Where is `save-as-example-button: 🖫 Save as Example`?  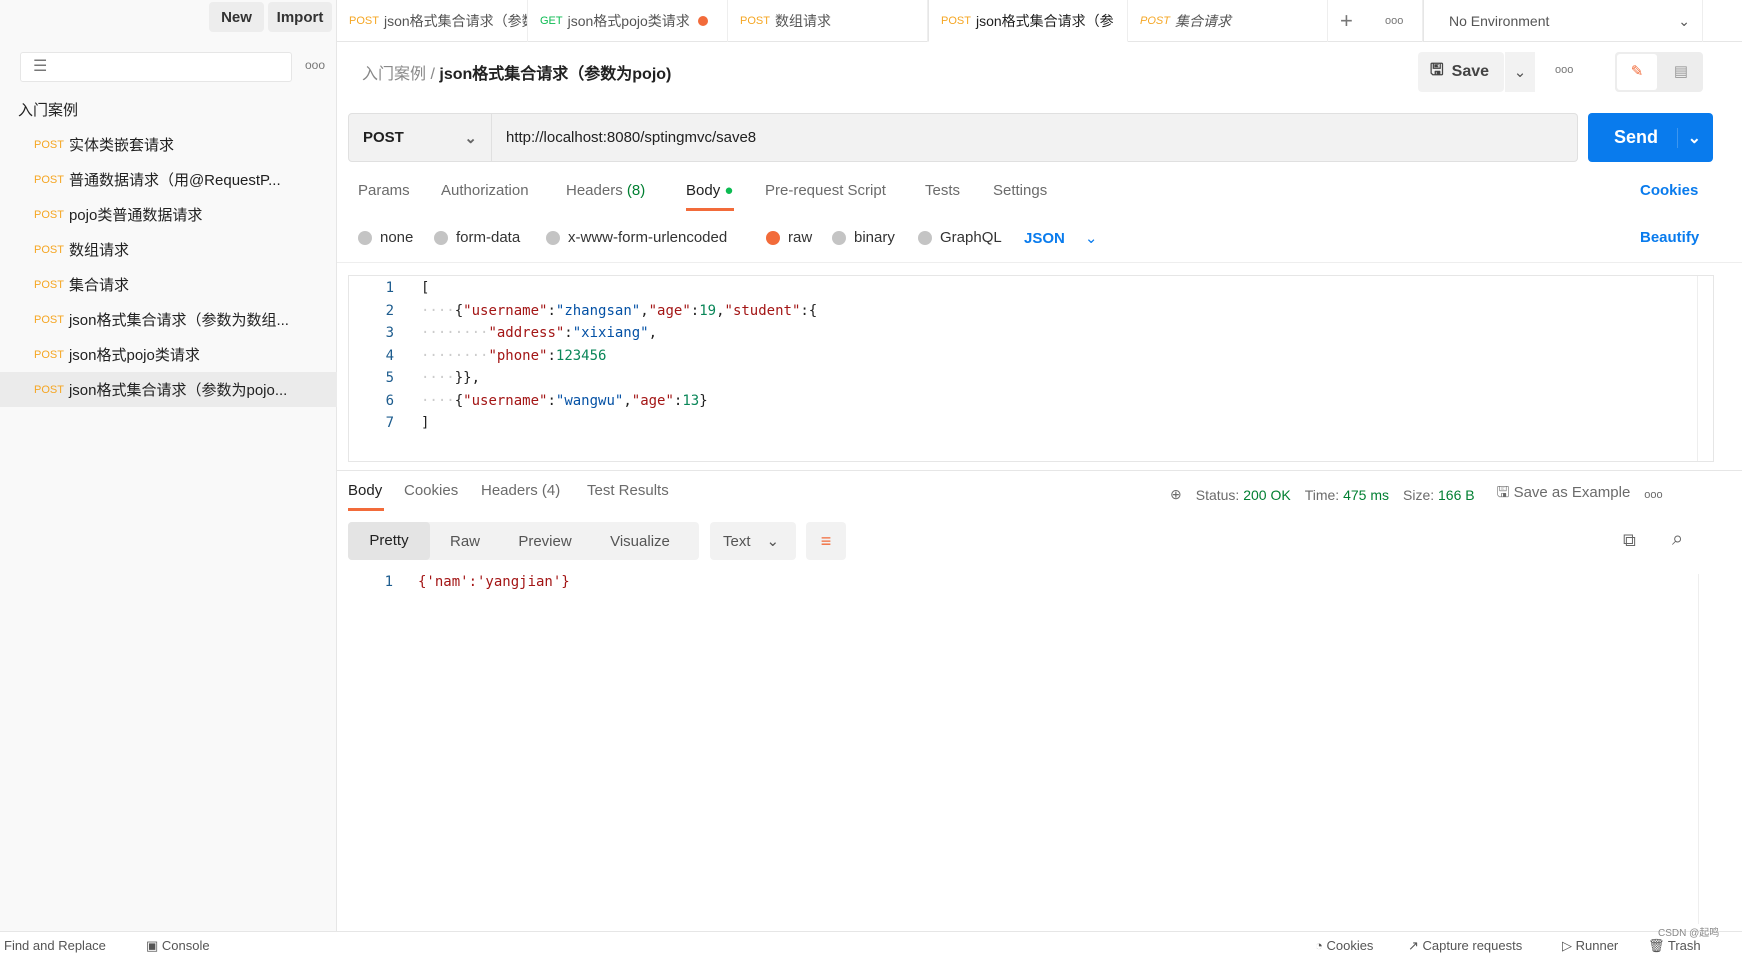
save-as-example-button: 🖫 Save as Example is located at coordinates (1564, 494).